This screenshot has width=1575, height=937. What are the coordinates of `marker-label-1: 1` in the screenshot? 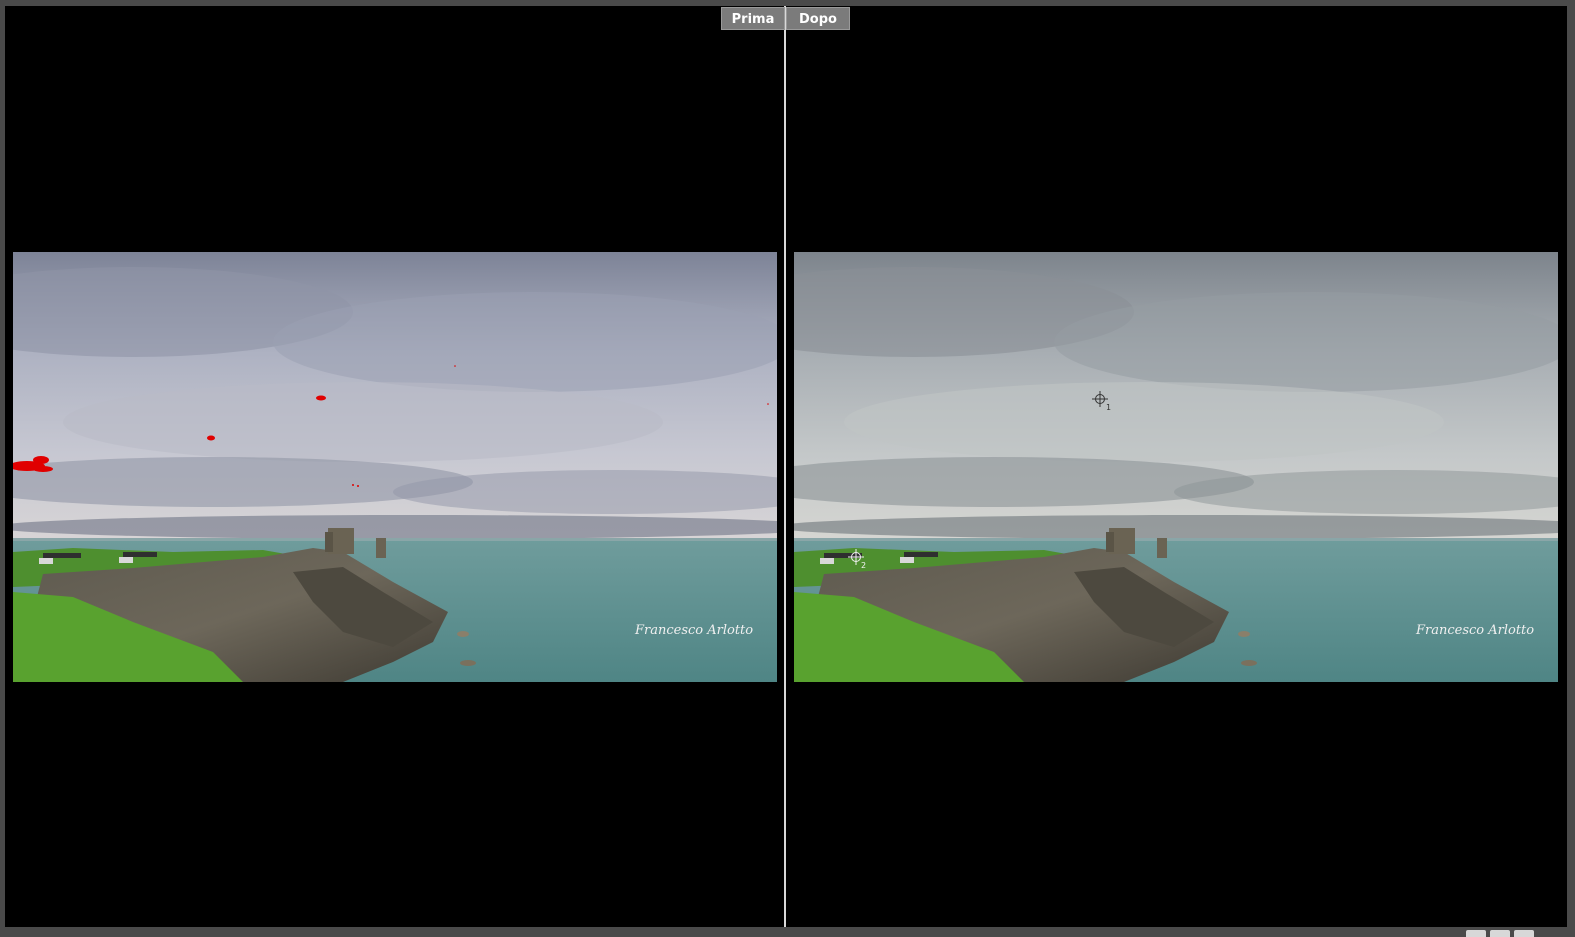 It's located at (1108, 407).